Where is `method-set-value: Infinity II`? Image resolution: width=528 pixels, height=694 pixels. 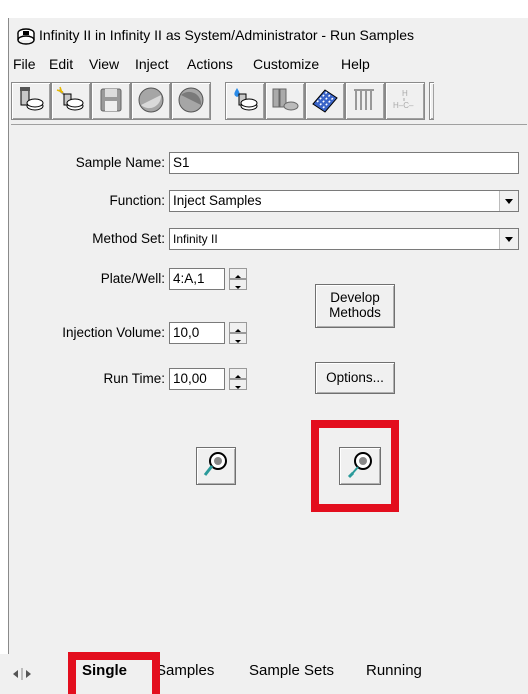 method-set-value: Infinity II is located at coordinates (195, 239).